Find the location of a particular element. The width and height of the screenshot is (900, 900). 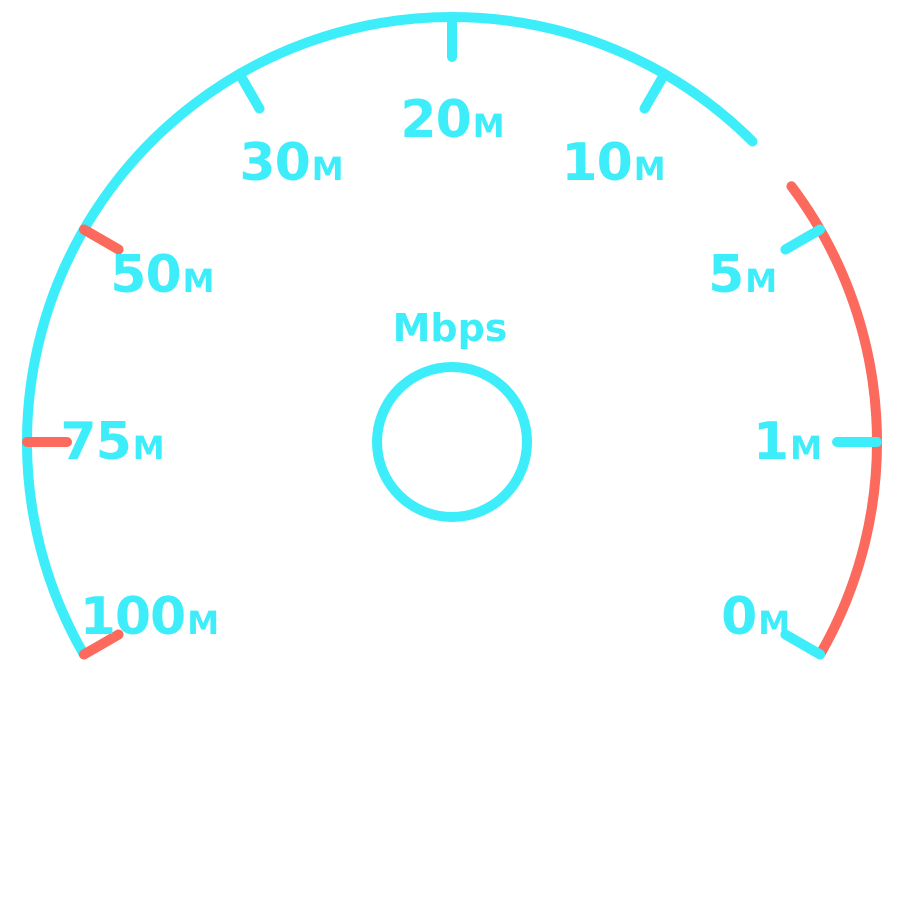

scale-label: 10M is located at coordinates (613, 163).